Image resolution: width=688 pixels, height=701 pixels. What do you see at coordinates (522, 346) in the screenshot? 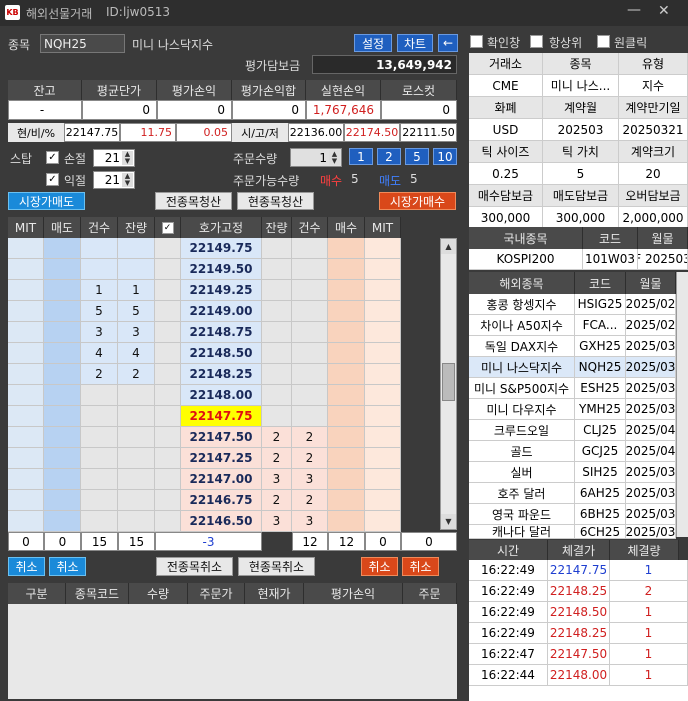
I see `overseas-row-cell: 독일 DAX지수` at bounding box center [522, 346].